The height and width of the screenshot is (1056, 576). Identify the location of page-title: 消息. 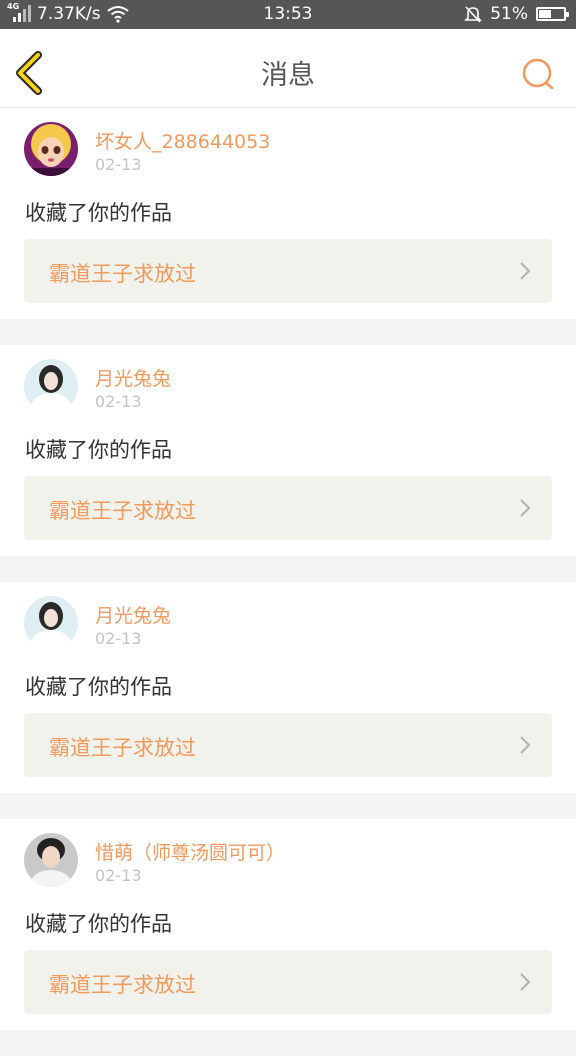
(288, 75).